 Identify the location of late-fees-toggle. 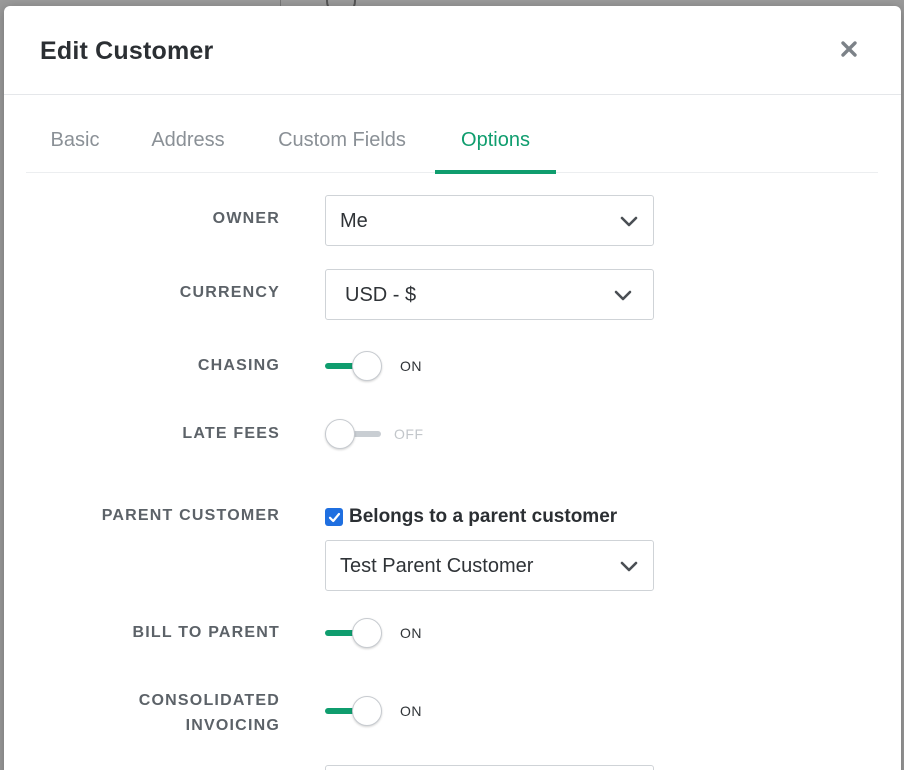
(354, 435).